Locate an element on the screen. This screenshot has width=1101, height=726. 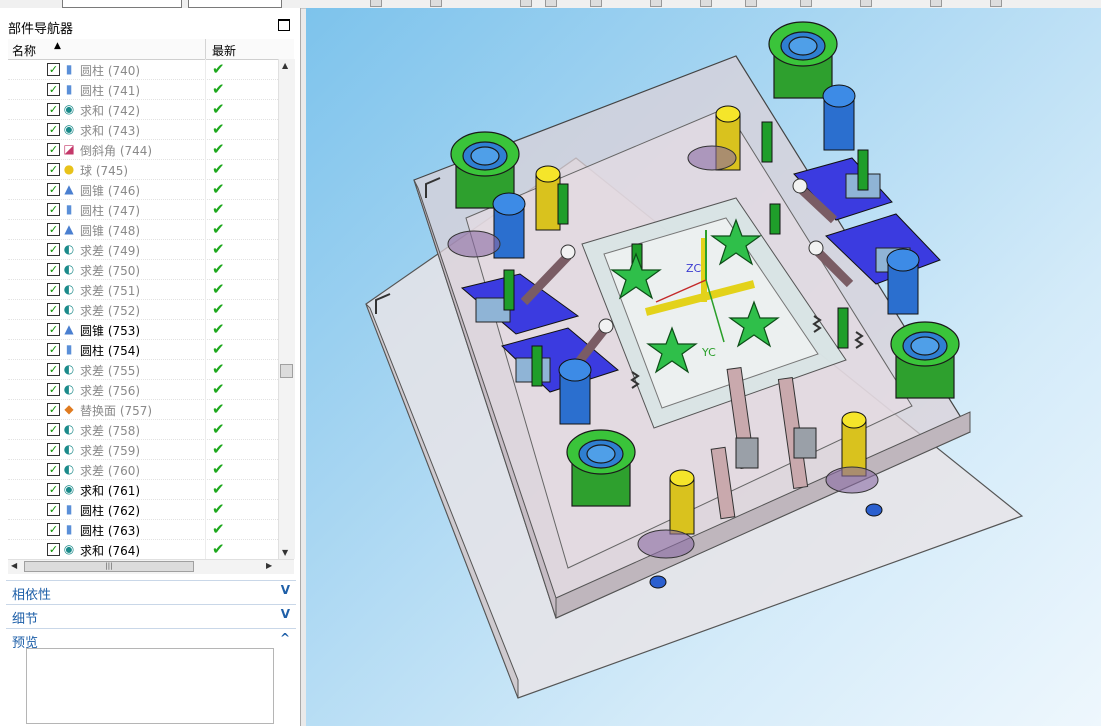
scroll-thumb: ||| is located at coordinates (109, 566).